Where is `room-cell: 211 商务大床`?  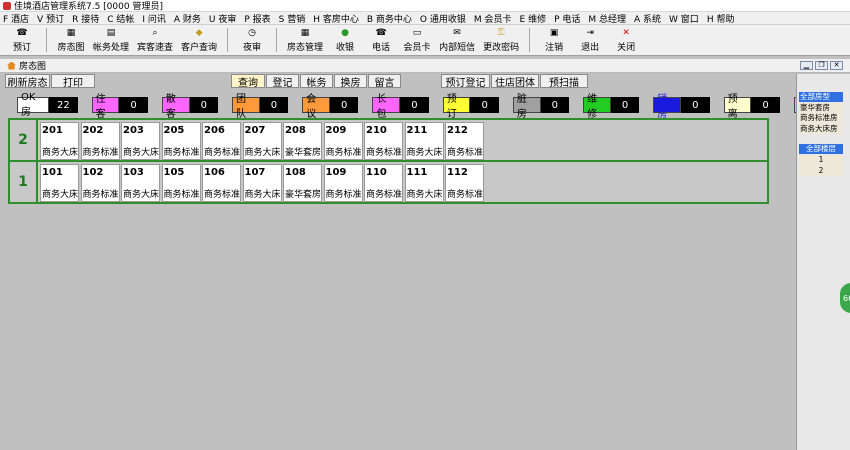 room-cell: 211 商务大床 is located at coordinates (424, 141).